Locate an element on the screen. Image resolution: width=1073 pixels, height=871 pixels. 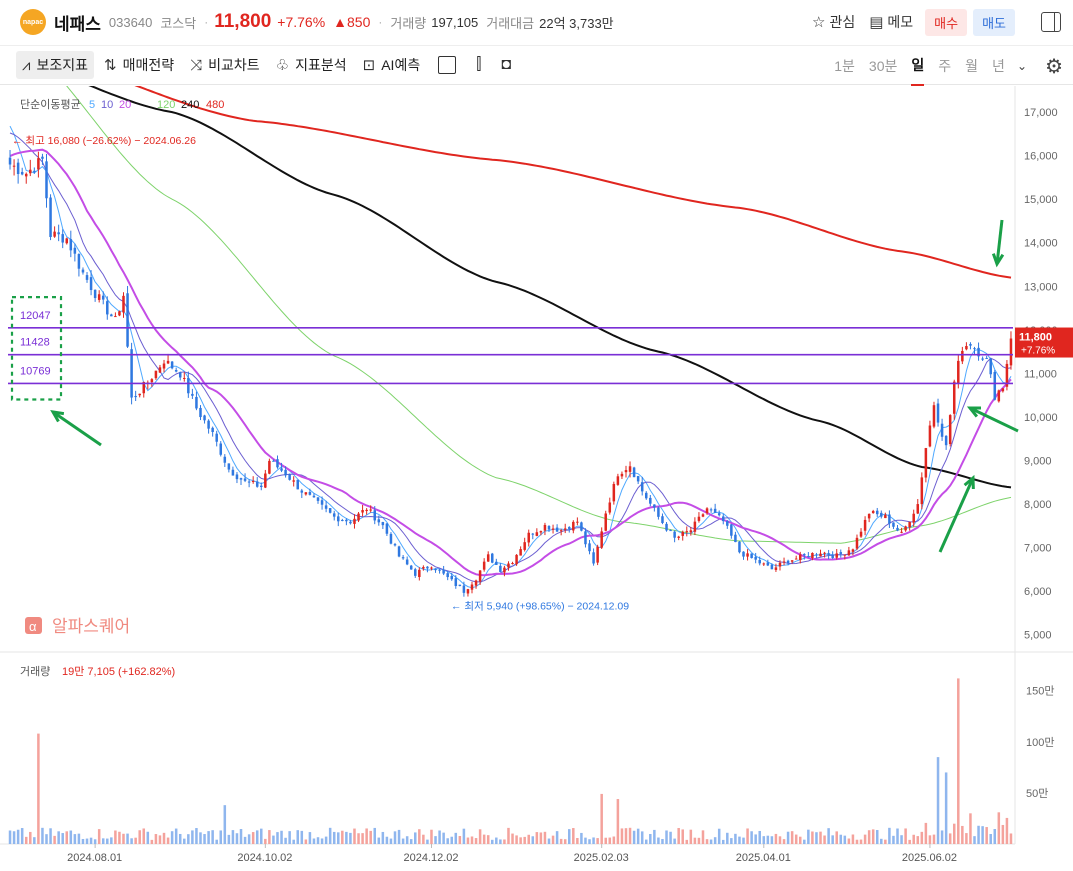
camera-icon: ◘ is located at coordinates (506, 65).